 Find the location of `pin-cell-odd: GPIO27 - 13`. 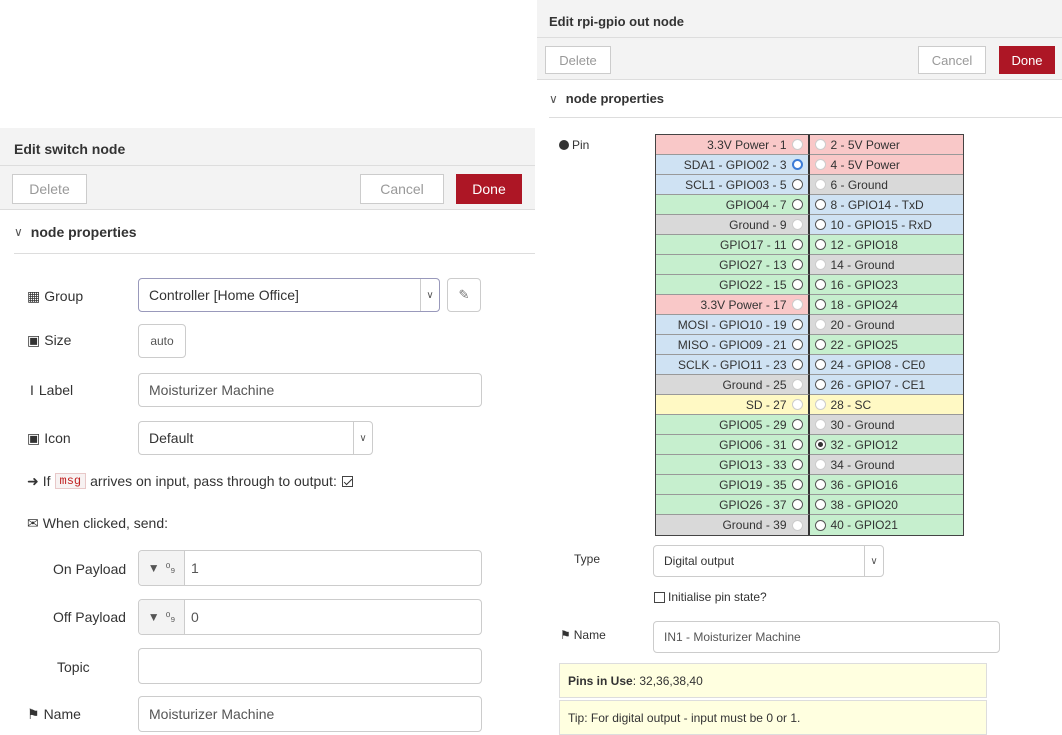

pin-cell-odd: GPIO27 - 13 is located at coordinates (733, 265).